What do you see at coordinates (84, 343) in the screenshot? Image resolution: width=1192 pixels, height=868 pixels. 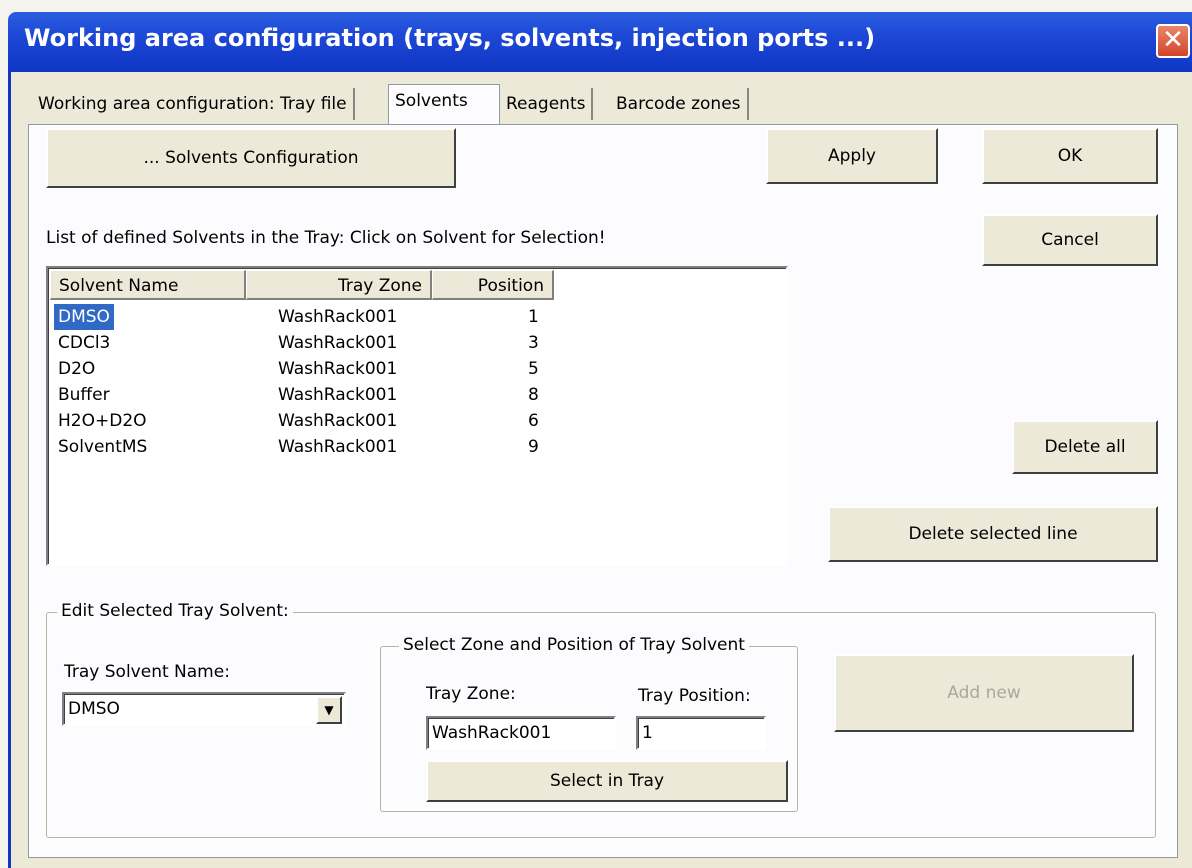 I see `row-solvent-name: CDCl3` at bounding box center [84, 343].